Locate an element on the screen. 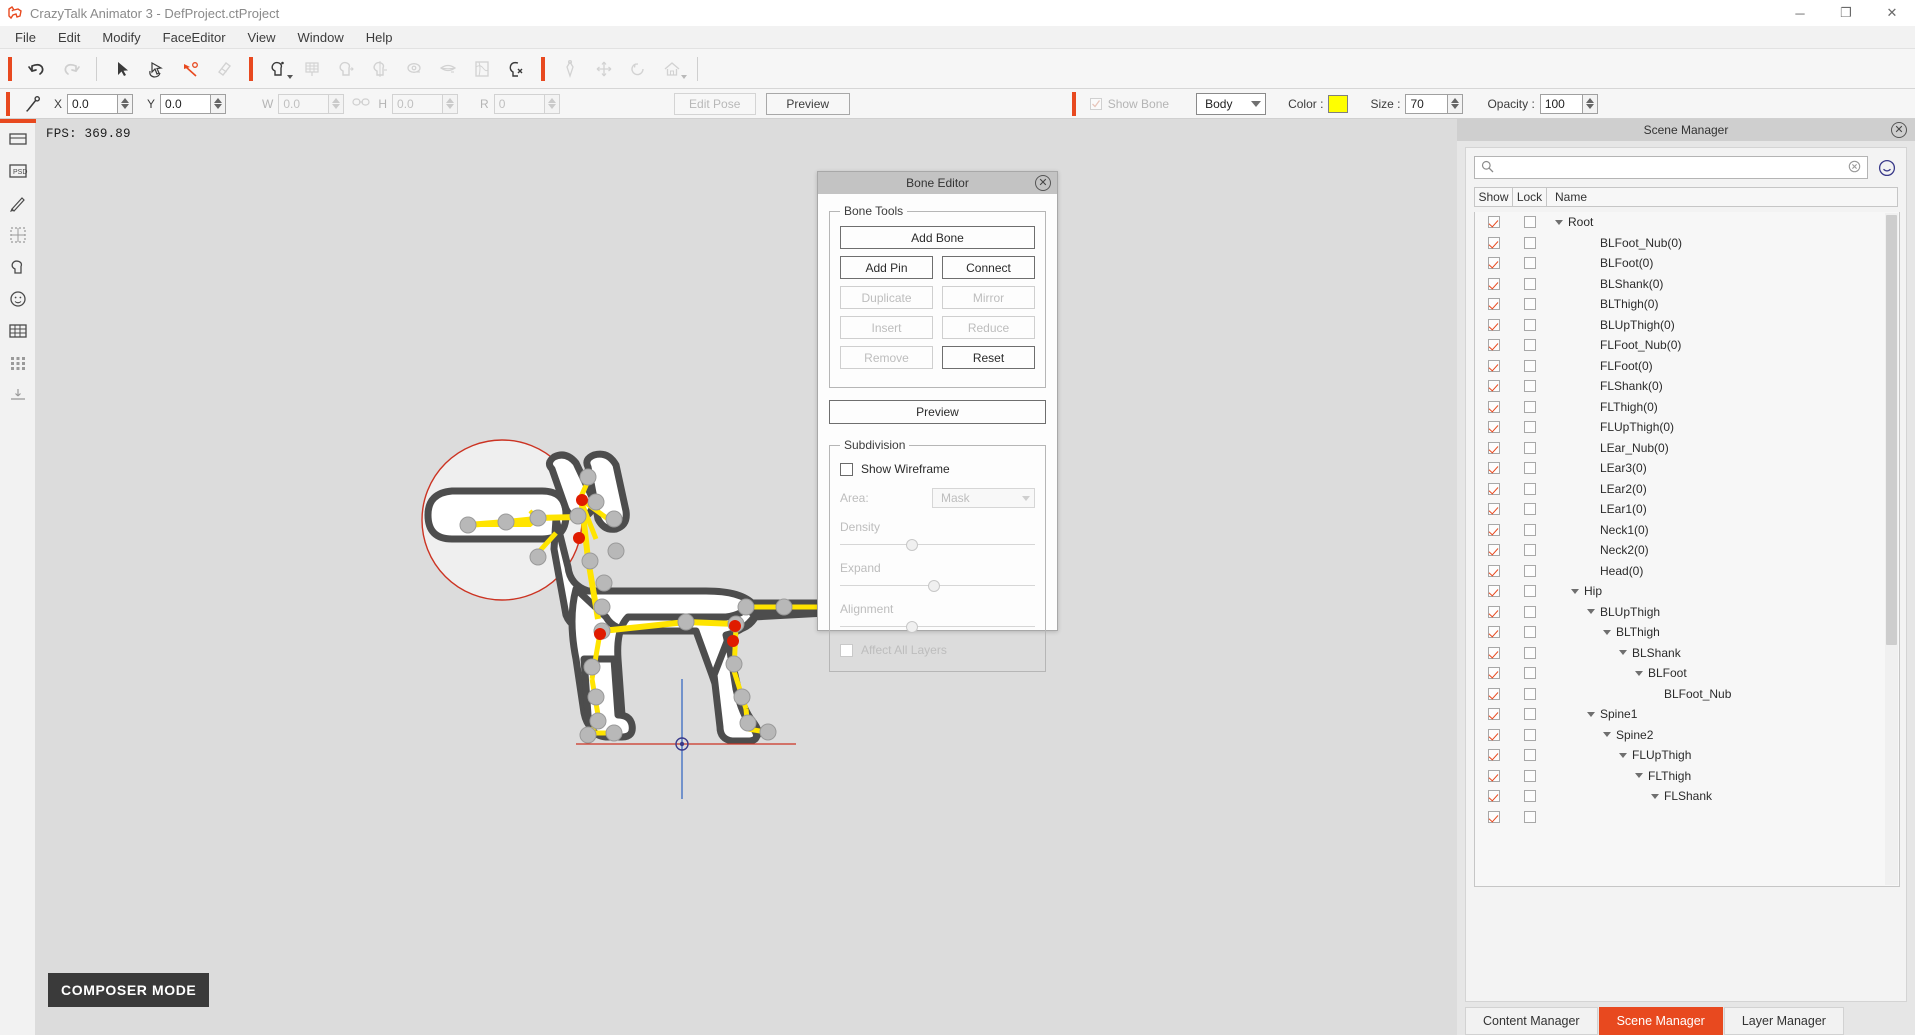  bone-editor-close-button: ✕ is located at coordinates (1043, 183).